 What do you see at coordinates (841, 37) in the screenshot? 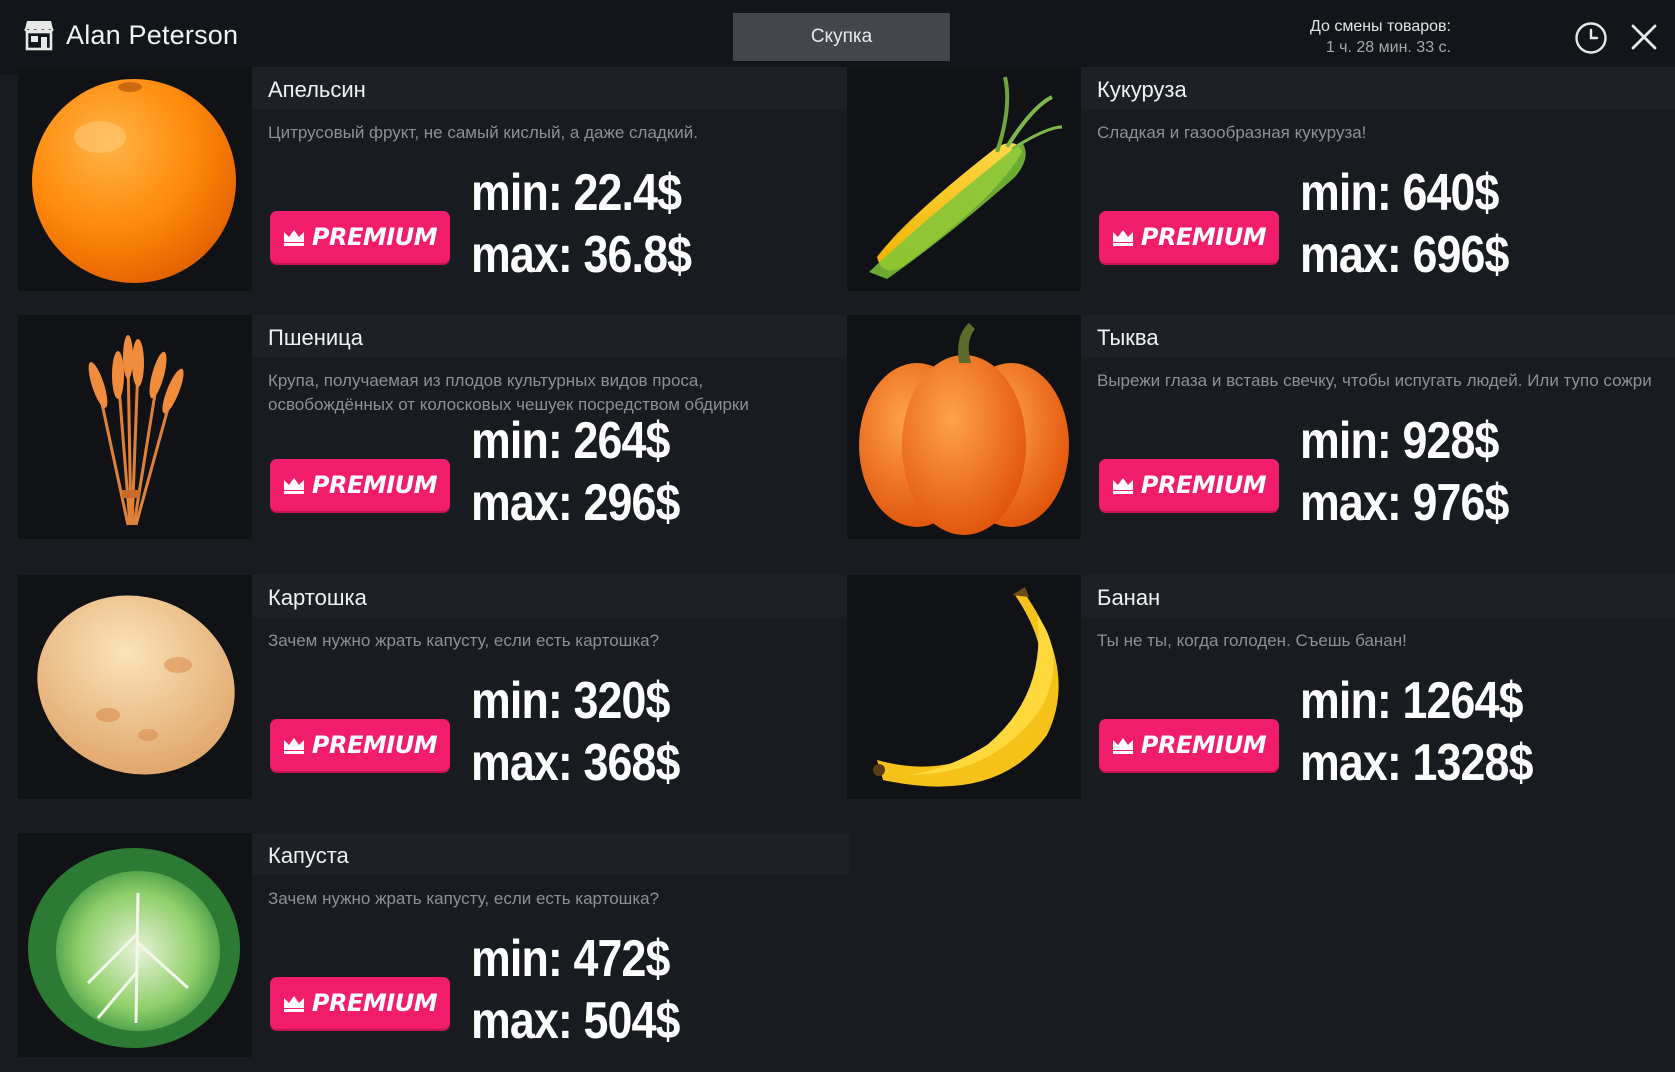
I see `tab-buyback: Скупка` at bounding box center [841, 37].